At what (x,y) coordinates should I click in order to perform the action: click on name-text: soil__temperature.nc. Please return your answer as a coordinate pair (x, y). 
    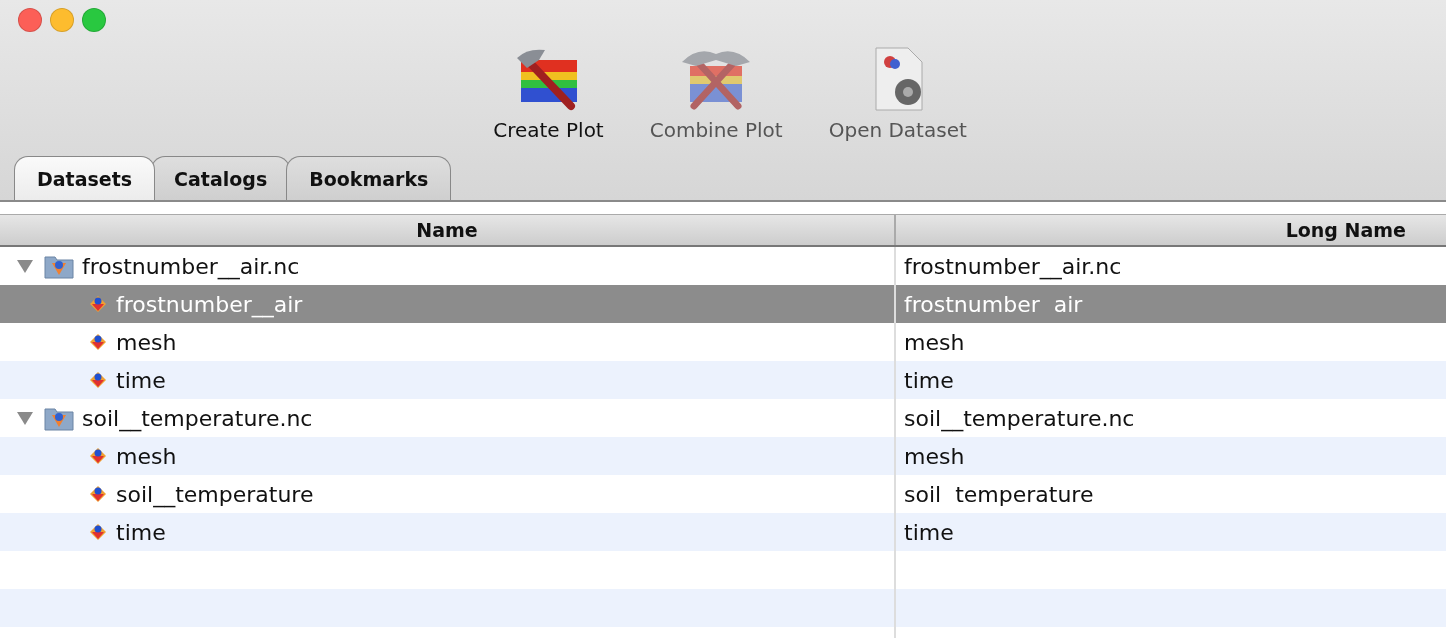
    Looking at the image, I should click on (197, 418).